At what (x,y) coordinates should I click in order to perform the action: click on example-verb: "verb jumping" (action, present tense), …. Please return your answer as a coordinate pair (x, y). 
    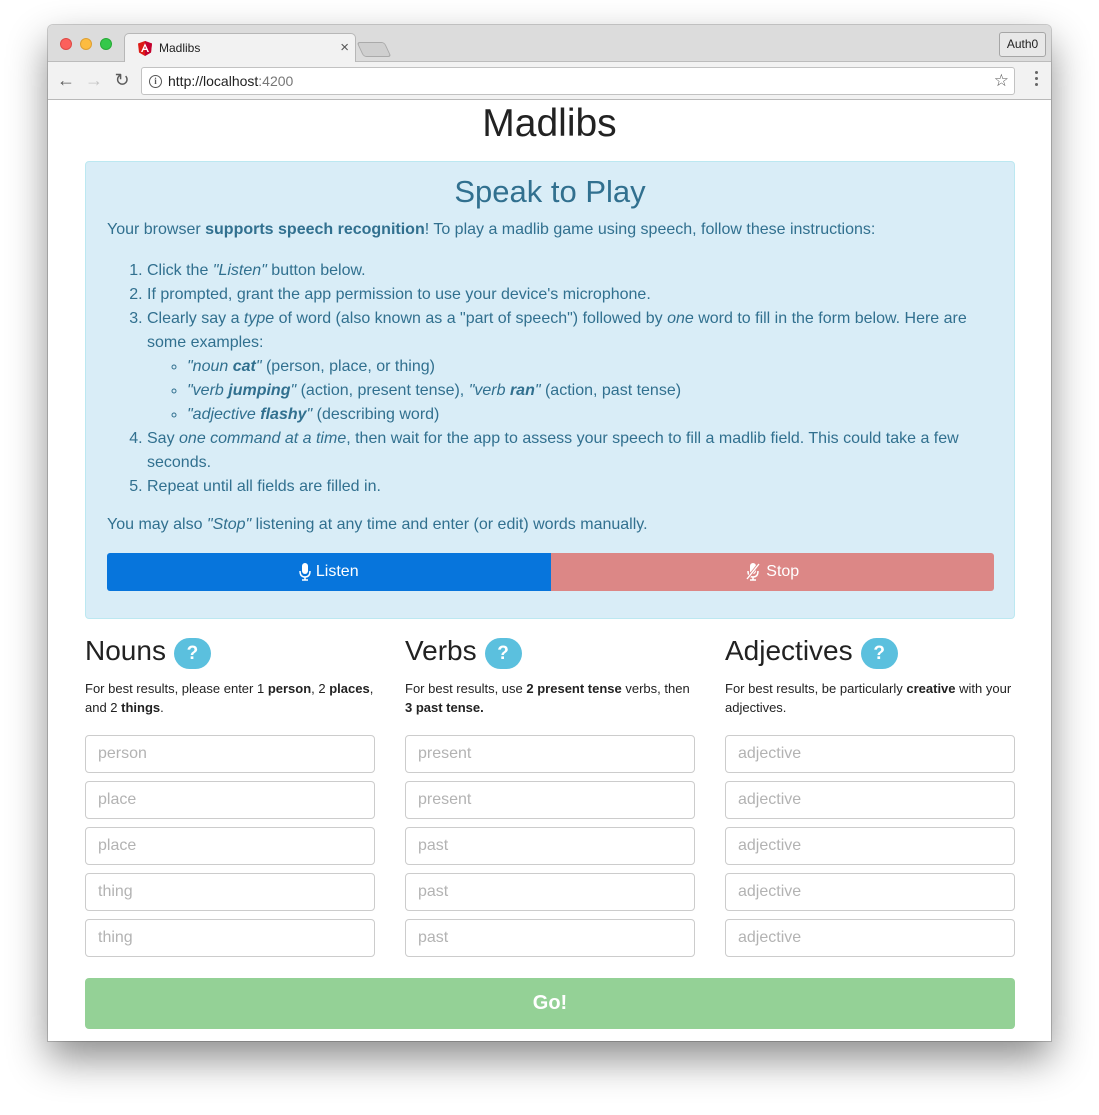
    Looking at the image, I should click on (592, 391).